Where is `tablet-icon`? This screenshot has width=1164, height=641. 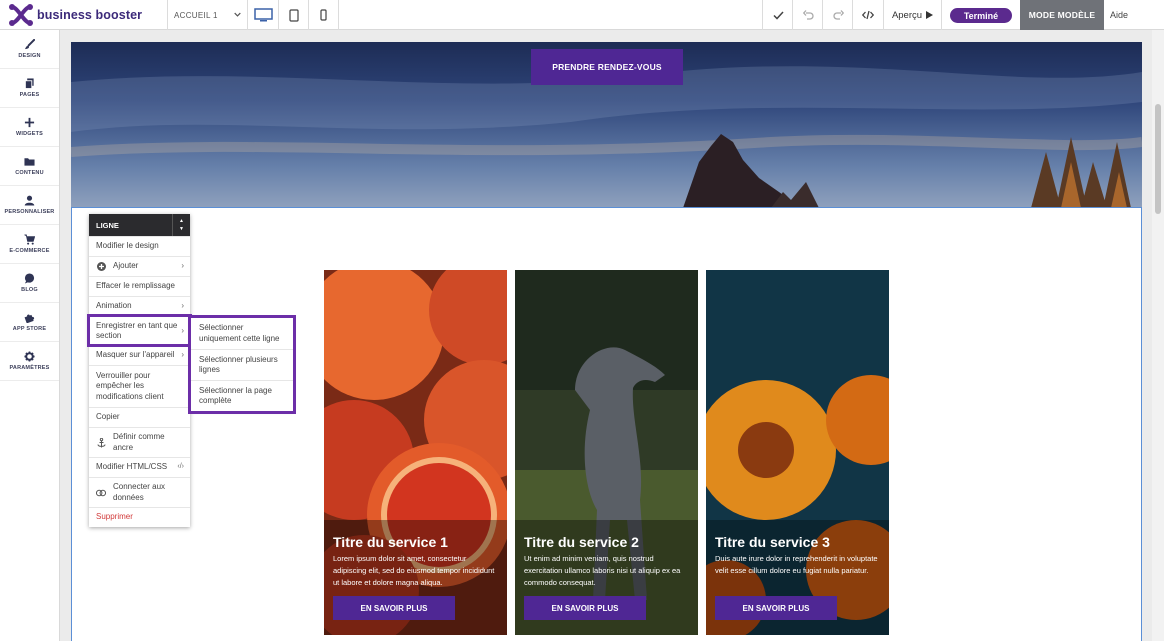
tablet-icon is located at coordinates (293, 15).